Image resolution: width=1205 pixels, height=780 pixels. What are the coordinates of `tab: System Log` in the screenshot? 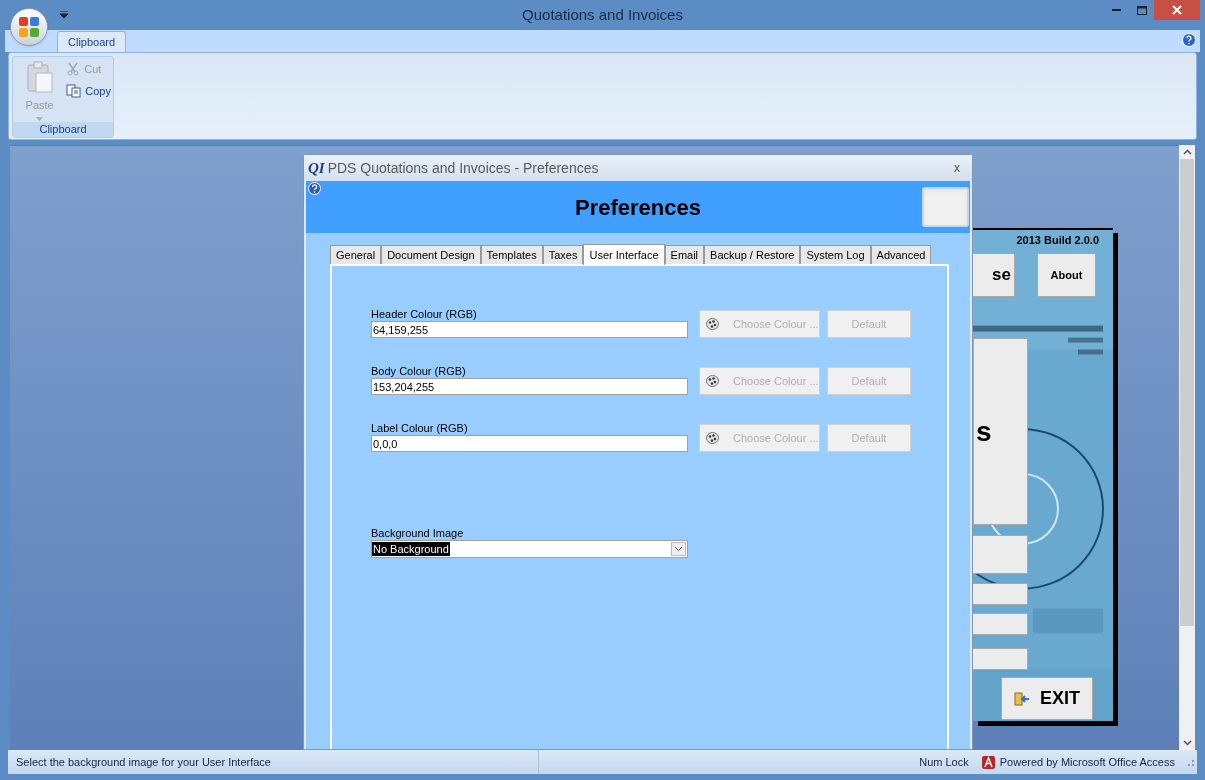 It's located at (835, 254).